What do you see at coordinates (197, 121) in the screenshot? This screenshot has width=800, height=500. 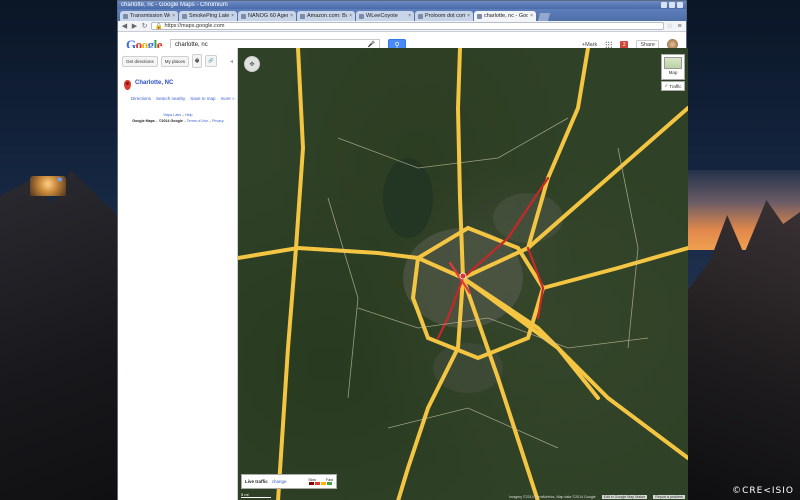 I see `terms-link: Terms of Use` at bounding box center [197, 121].